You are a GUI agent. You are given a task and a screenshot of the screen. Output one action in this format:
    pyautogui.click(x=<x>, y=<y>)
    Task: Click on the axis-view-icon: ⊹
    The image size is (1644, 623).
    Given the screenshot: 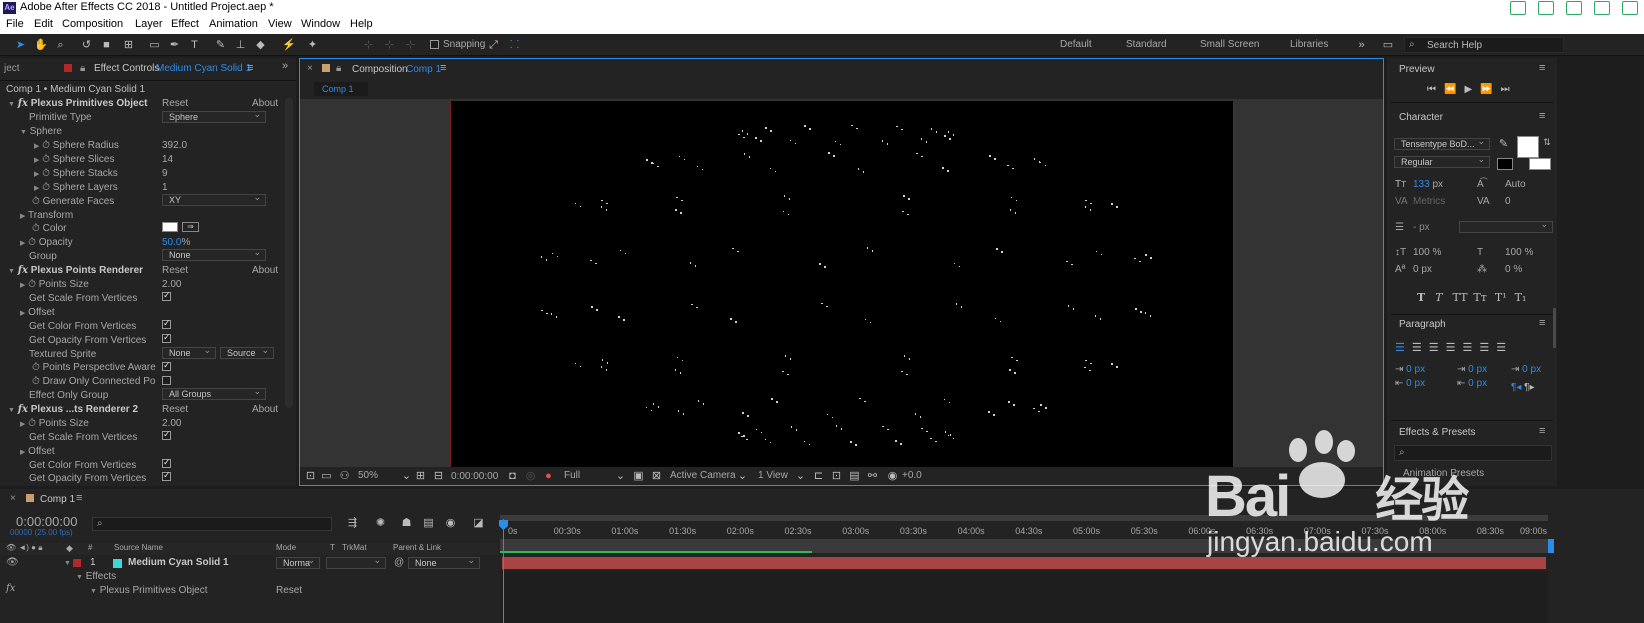 What is the action you would take?
    pyautogui.click(x=410, y=45)
    